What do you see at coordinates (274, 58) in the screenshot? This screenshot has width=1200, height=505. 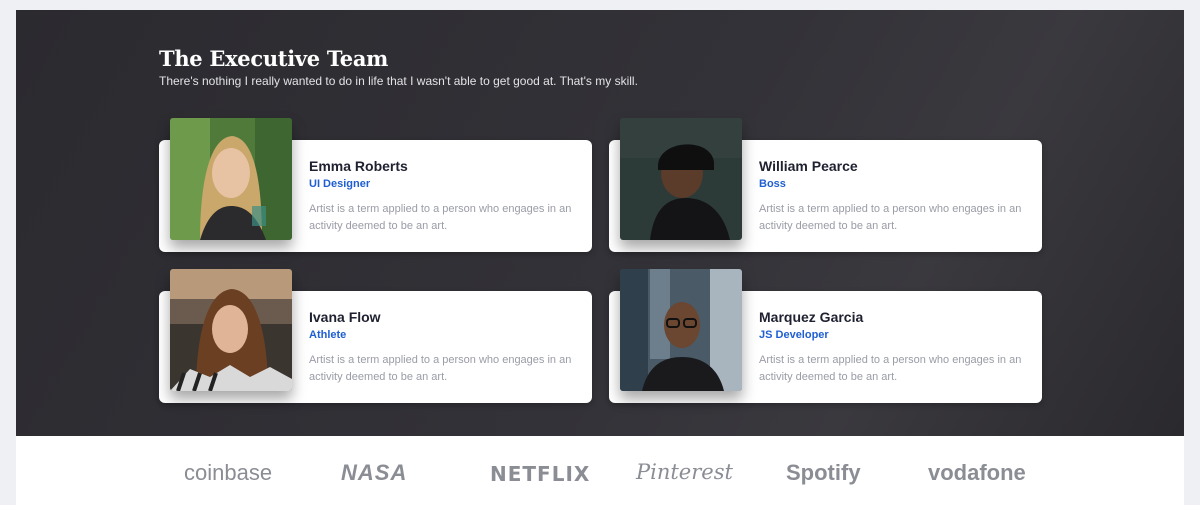 I see `section-title: The Executive Team` at bounding box center [274, 58].